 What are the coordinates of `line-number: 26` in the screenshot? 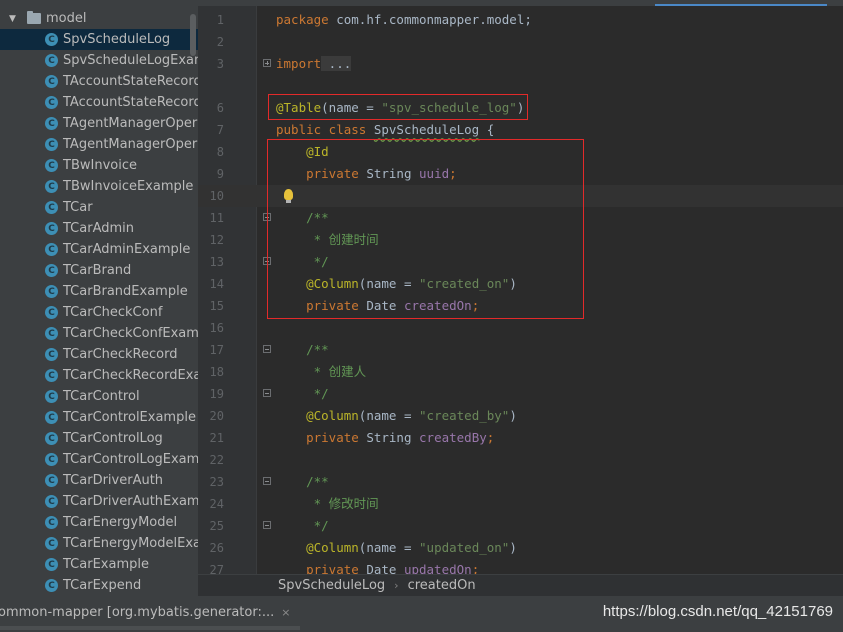 It's located at (216, 548).